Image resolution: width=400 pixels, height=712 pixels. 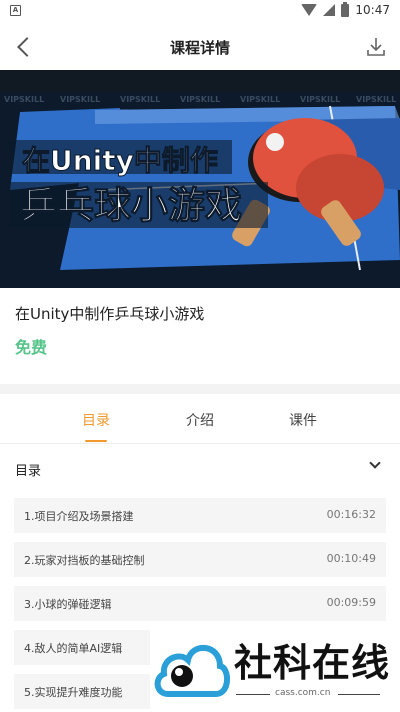 What do you see at coordinates (200, 559) in the screenshot?
I see `lesson-item: 2.玩家对挡板的基础控制 00:10:49` at bounding box center [200, 559].